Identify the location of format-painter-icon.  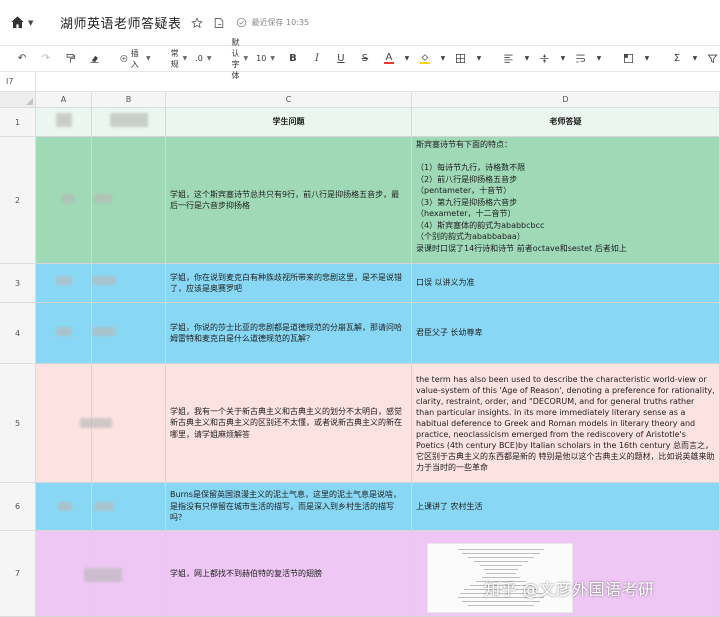
(70, 59).